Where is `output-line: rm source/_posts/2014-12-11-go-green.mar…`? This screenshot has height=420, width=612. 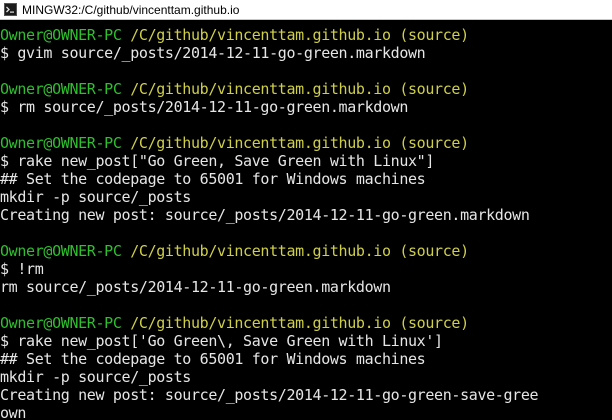 output-line: rm source/_posts/2014-12-11-go-green.mar… is located at coordinates (195, 287).